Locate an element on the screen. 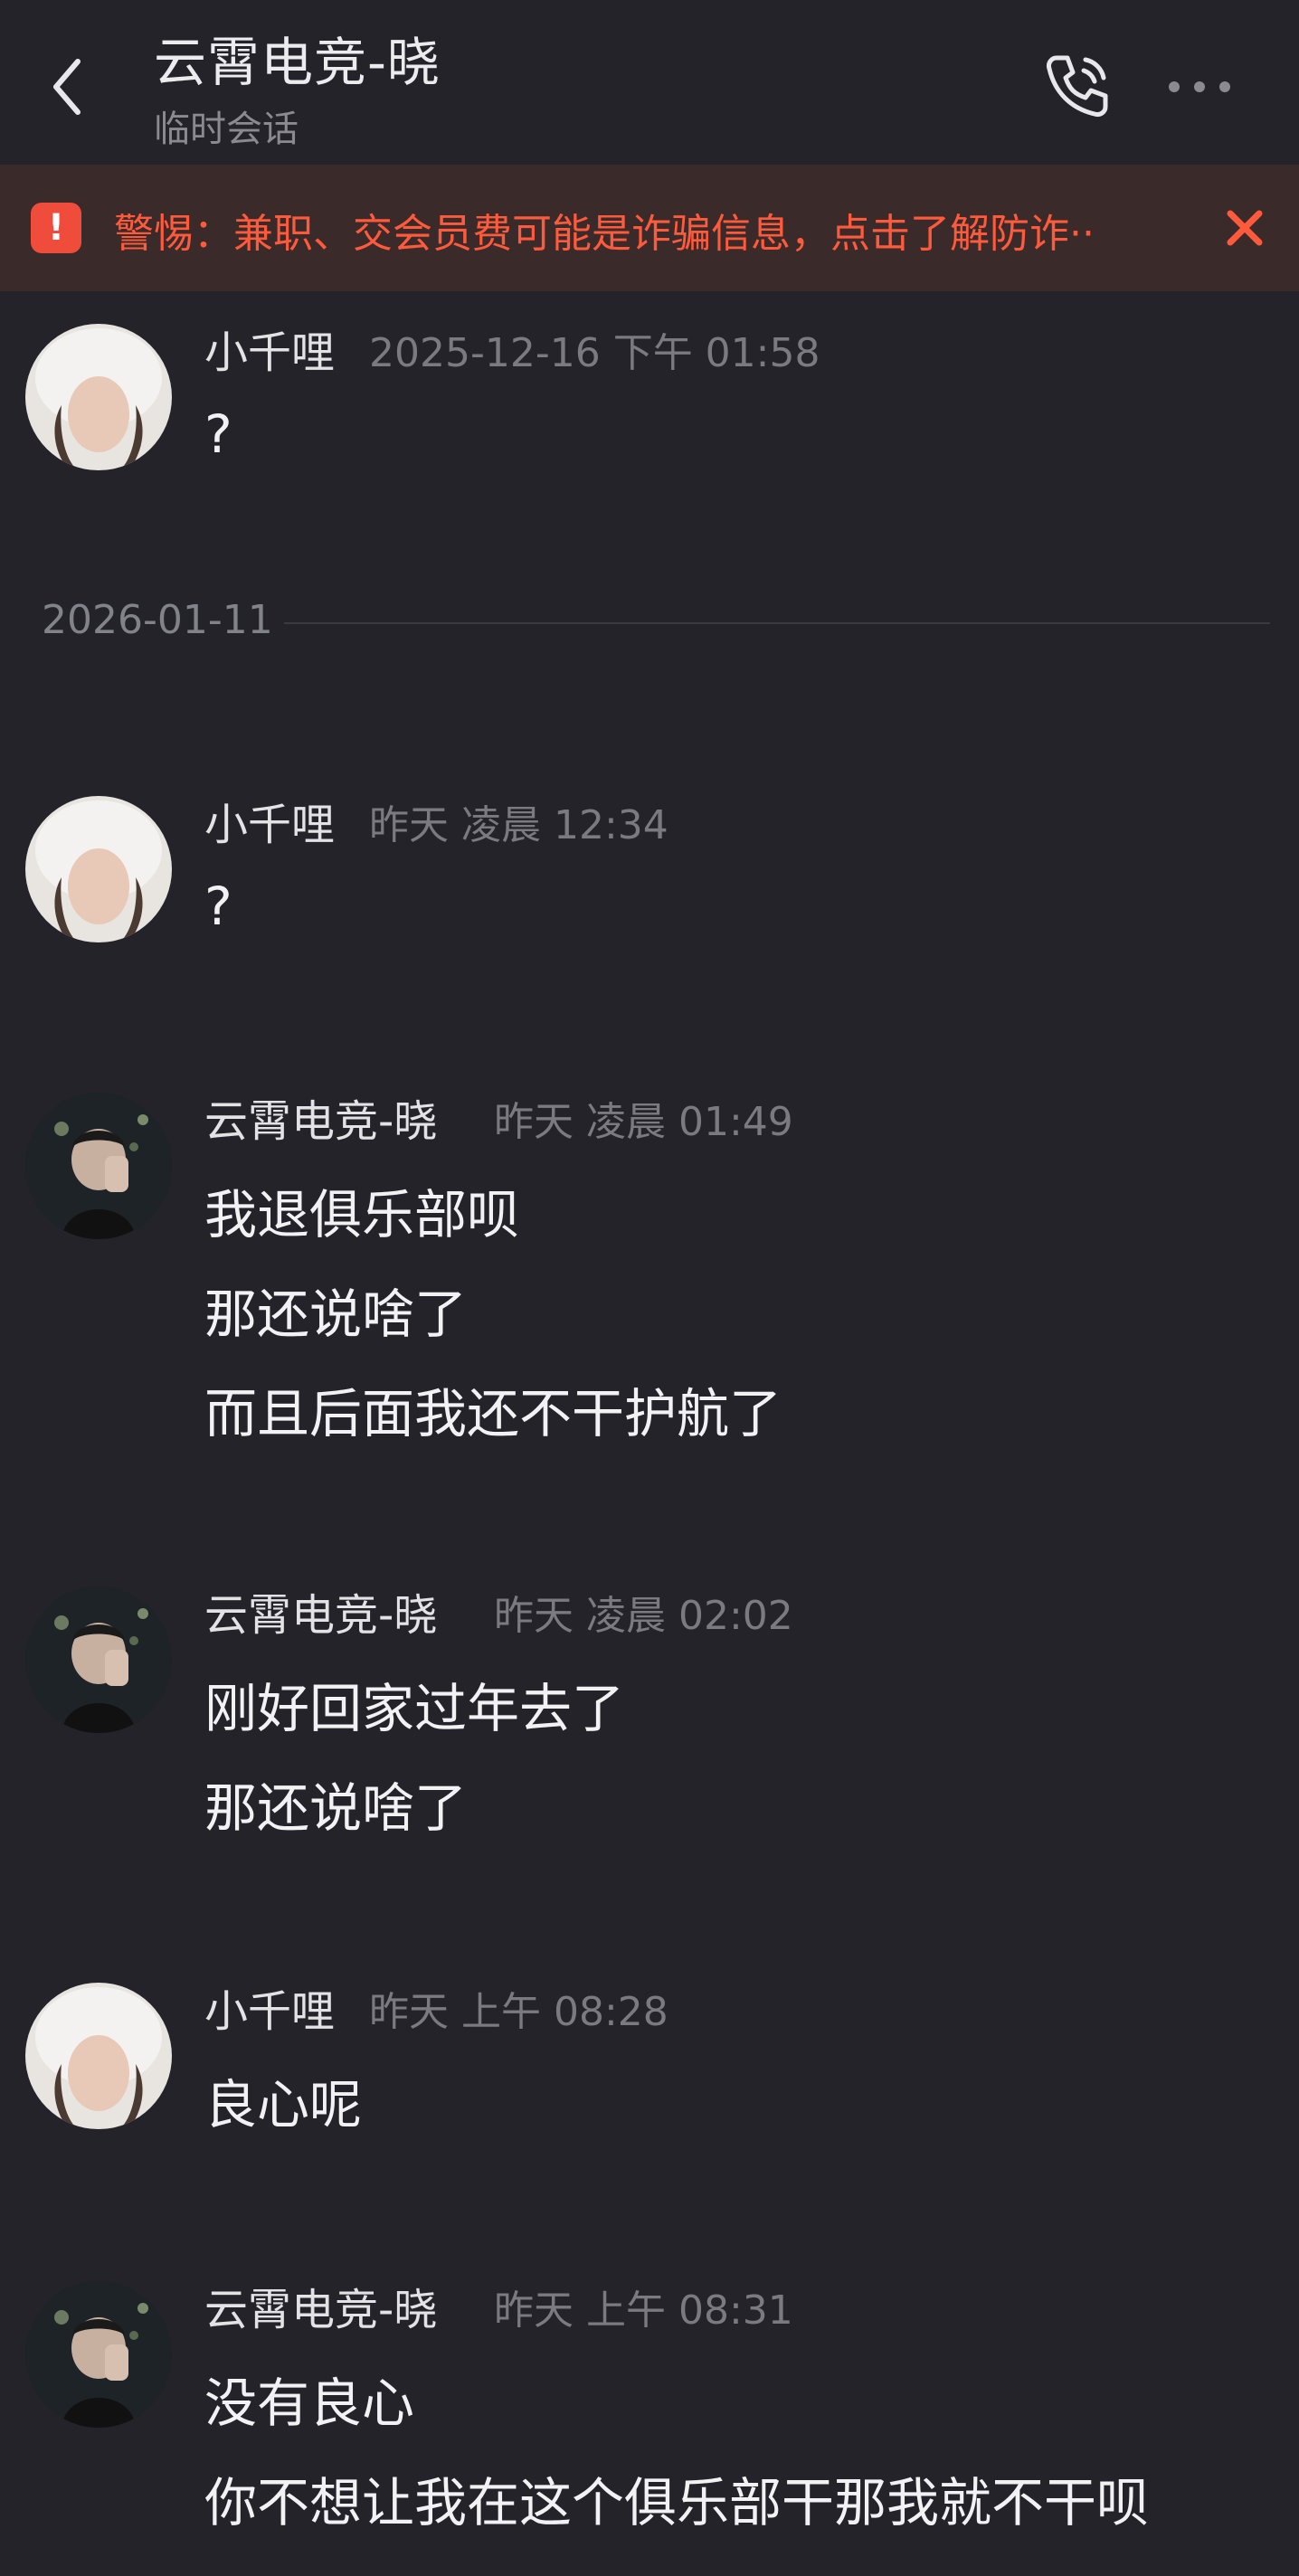 This screenshot has width=1299, height=2576. close-warning-button is located at coordinates (1245, 228).